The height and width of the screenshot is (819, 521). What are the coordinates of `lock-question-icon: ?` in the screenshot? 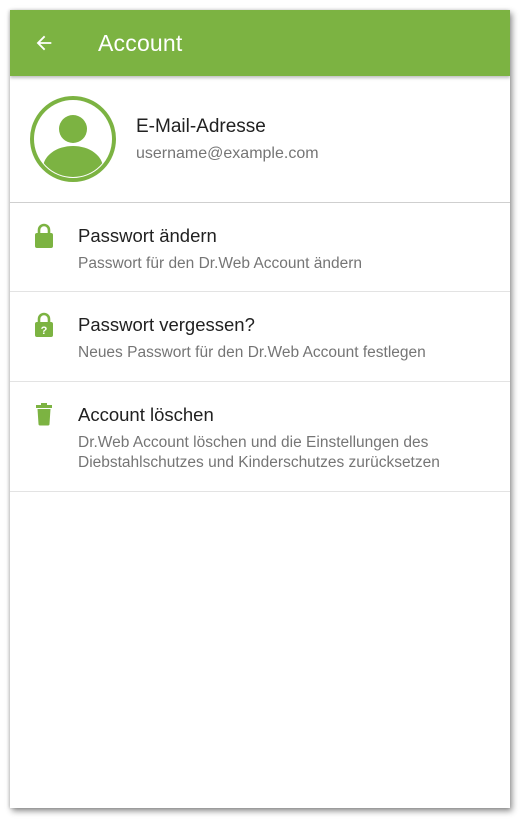 It's located at (44, 325).